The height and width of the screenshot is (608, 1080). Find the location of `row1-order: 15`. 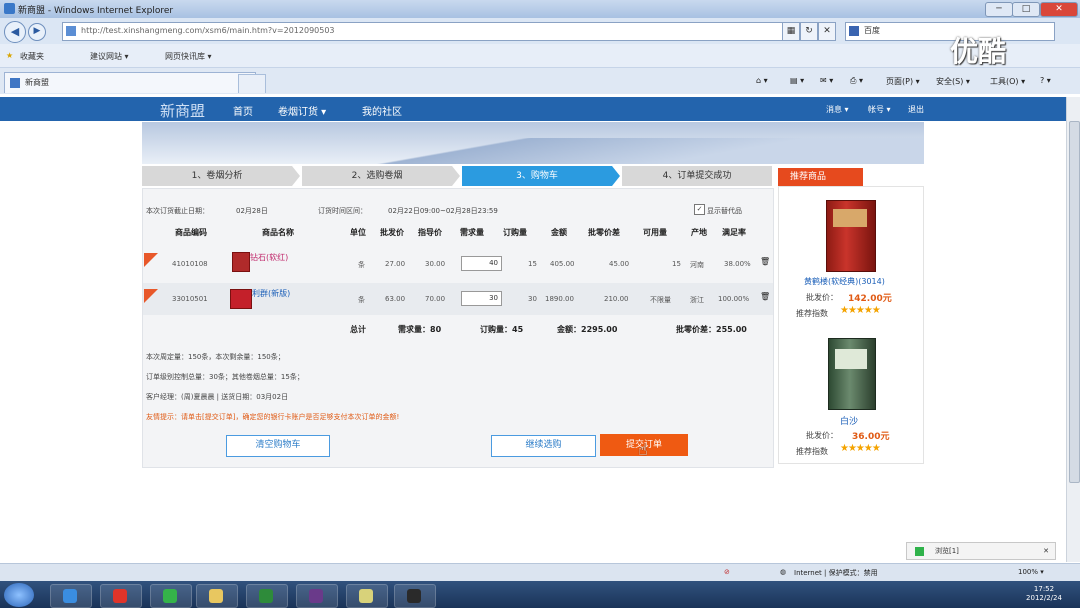

row1-order: 15 is located at coordinates (532, 264).